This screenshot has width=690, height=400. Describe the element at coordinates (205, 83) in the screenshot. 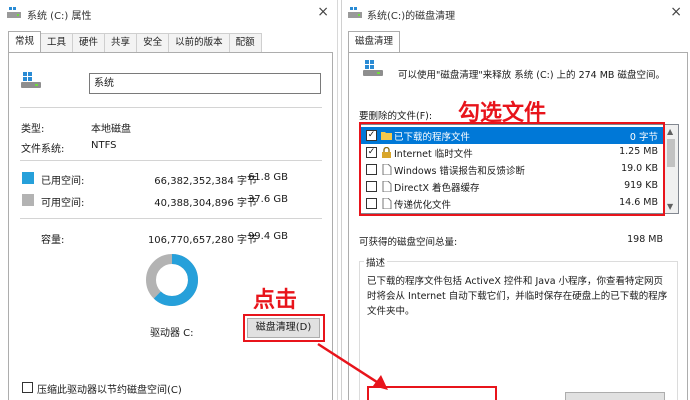

I see `drive-name-input: 系统` at that location.